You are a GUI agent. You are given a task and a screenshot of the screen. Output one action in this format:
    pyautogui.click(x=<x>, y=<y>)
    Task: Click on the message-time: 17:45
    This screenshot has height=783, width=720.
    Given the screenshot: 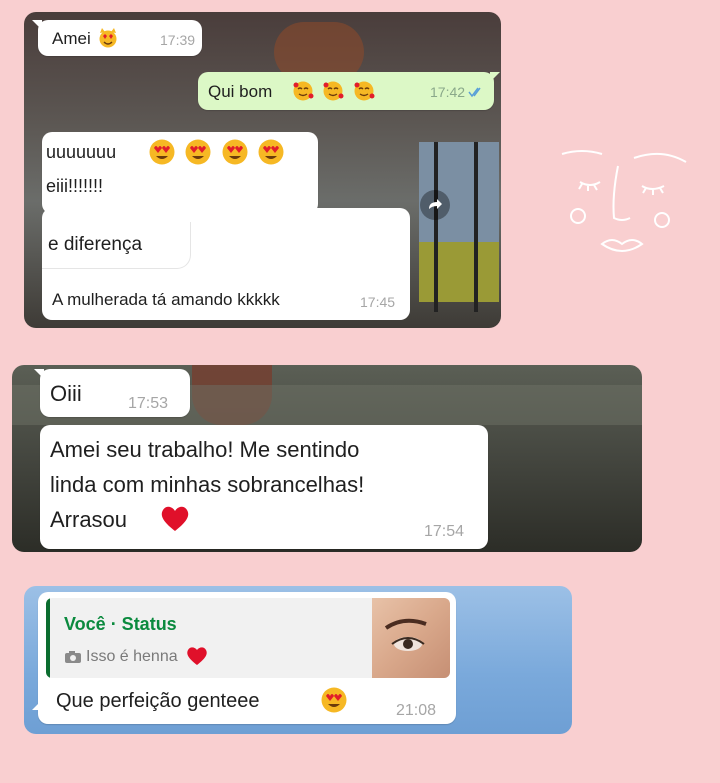 What is the action you would take?
    pyautogui.click(x=378, y=302)
    